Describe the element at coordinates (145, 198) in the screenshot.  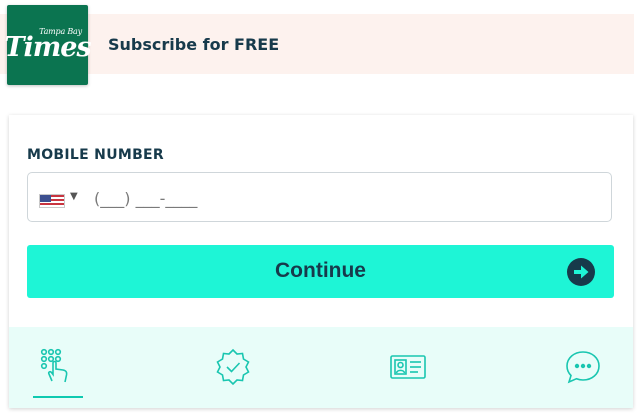
I see `phone-number-input: (___) ___-____` at that location.